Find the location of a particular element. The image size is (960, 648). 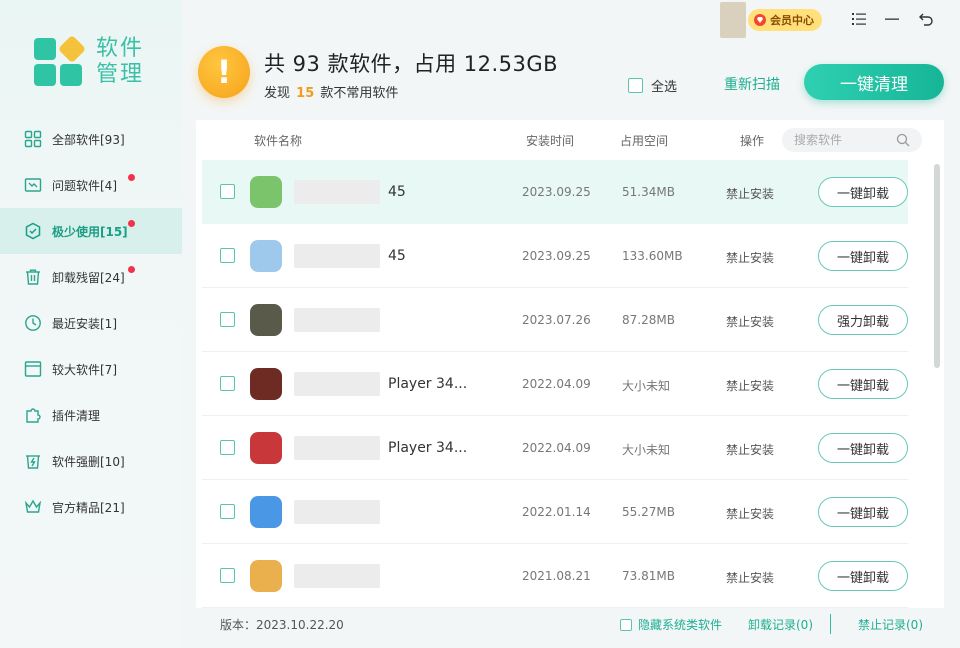

disk-usage: 87.28MB is located at coordinates (648, 320).